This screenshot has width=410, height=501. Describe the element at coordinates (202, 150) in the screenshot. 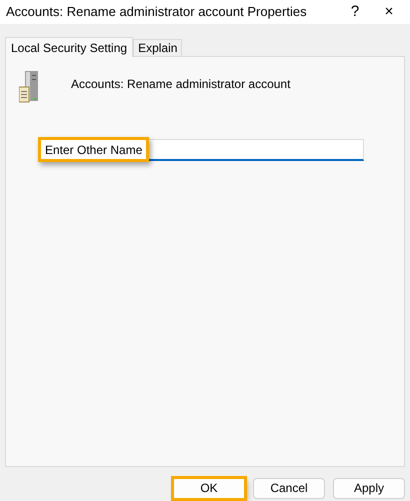

I see `name-input-field: Enter Other Name` at that location.